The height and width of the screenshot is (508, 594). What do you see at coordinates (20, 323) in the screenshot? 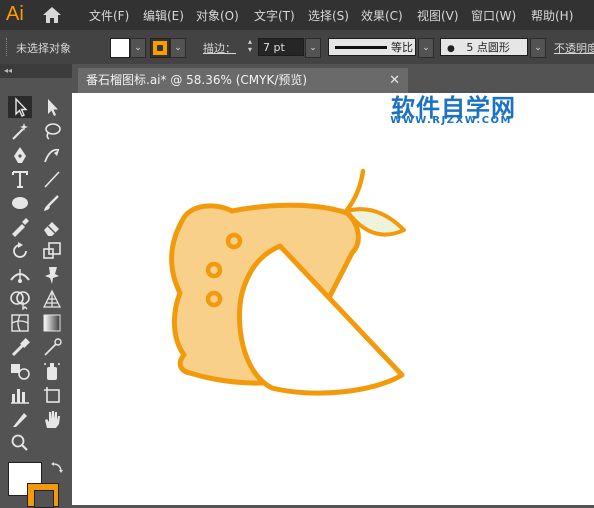
I see `mesh-tool-icon` at bounding box center [20, 323].